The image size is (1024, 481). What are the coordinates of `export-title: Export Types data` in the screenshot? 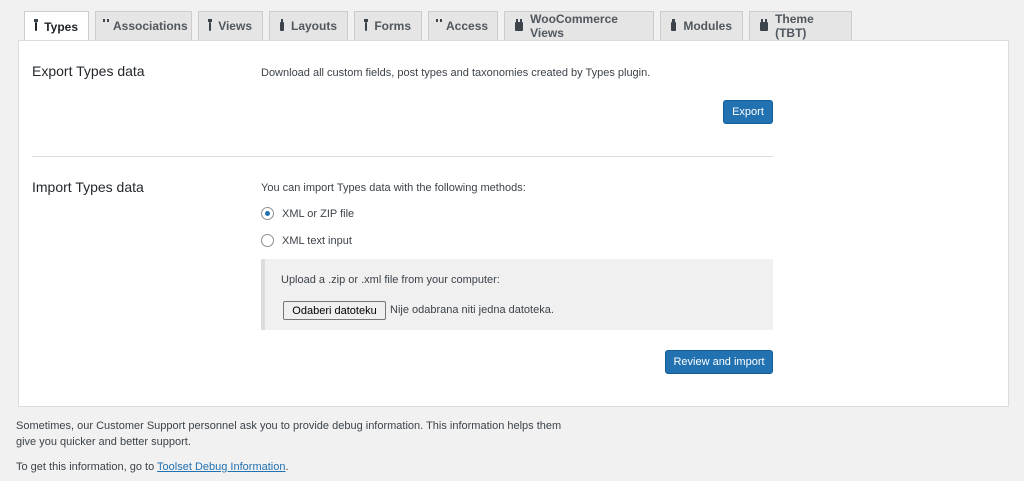 It's located at (88, 71).